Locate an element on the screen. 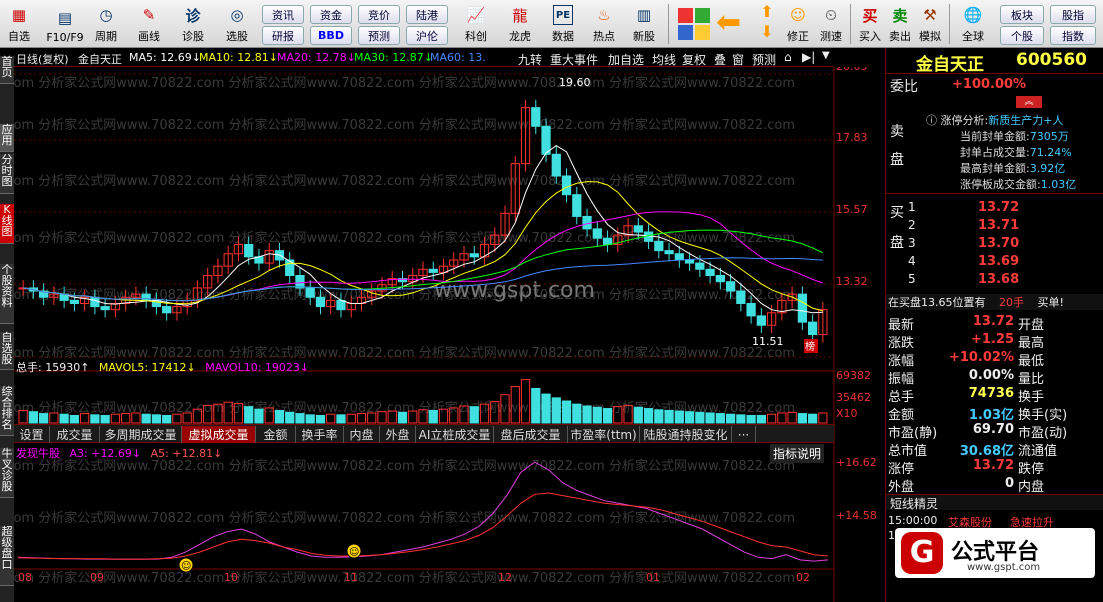 The width and height of the screenshot is (1103, 602). indicator-help-button: 指标说明 is located at coordinates (797, 453).